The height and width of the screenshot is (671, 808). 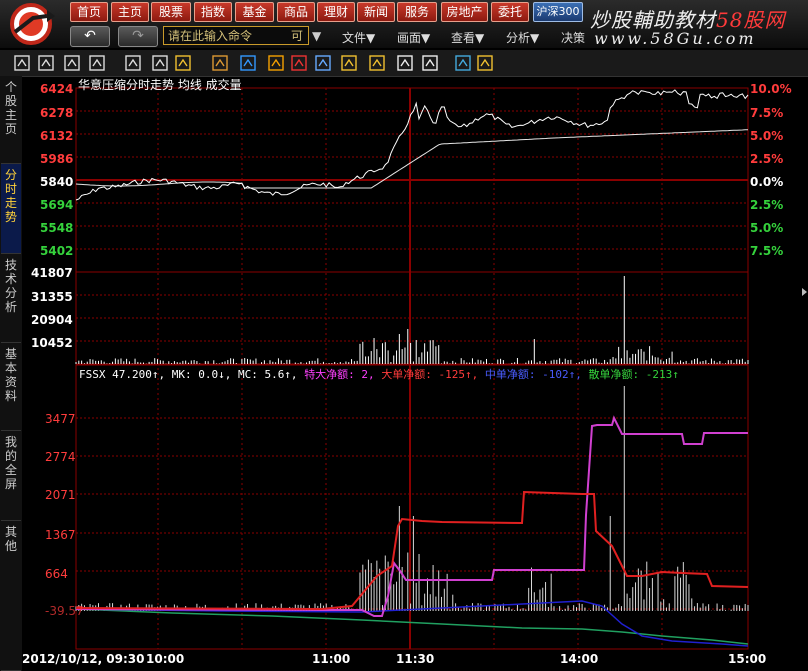 I want to click on flag-icon, so click(x=183, y=63).